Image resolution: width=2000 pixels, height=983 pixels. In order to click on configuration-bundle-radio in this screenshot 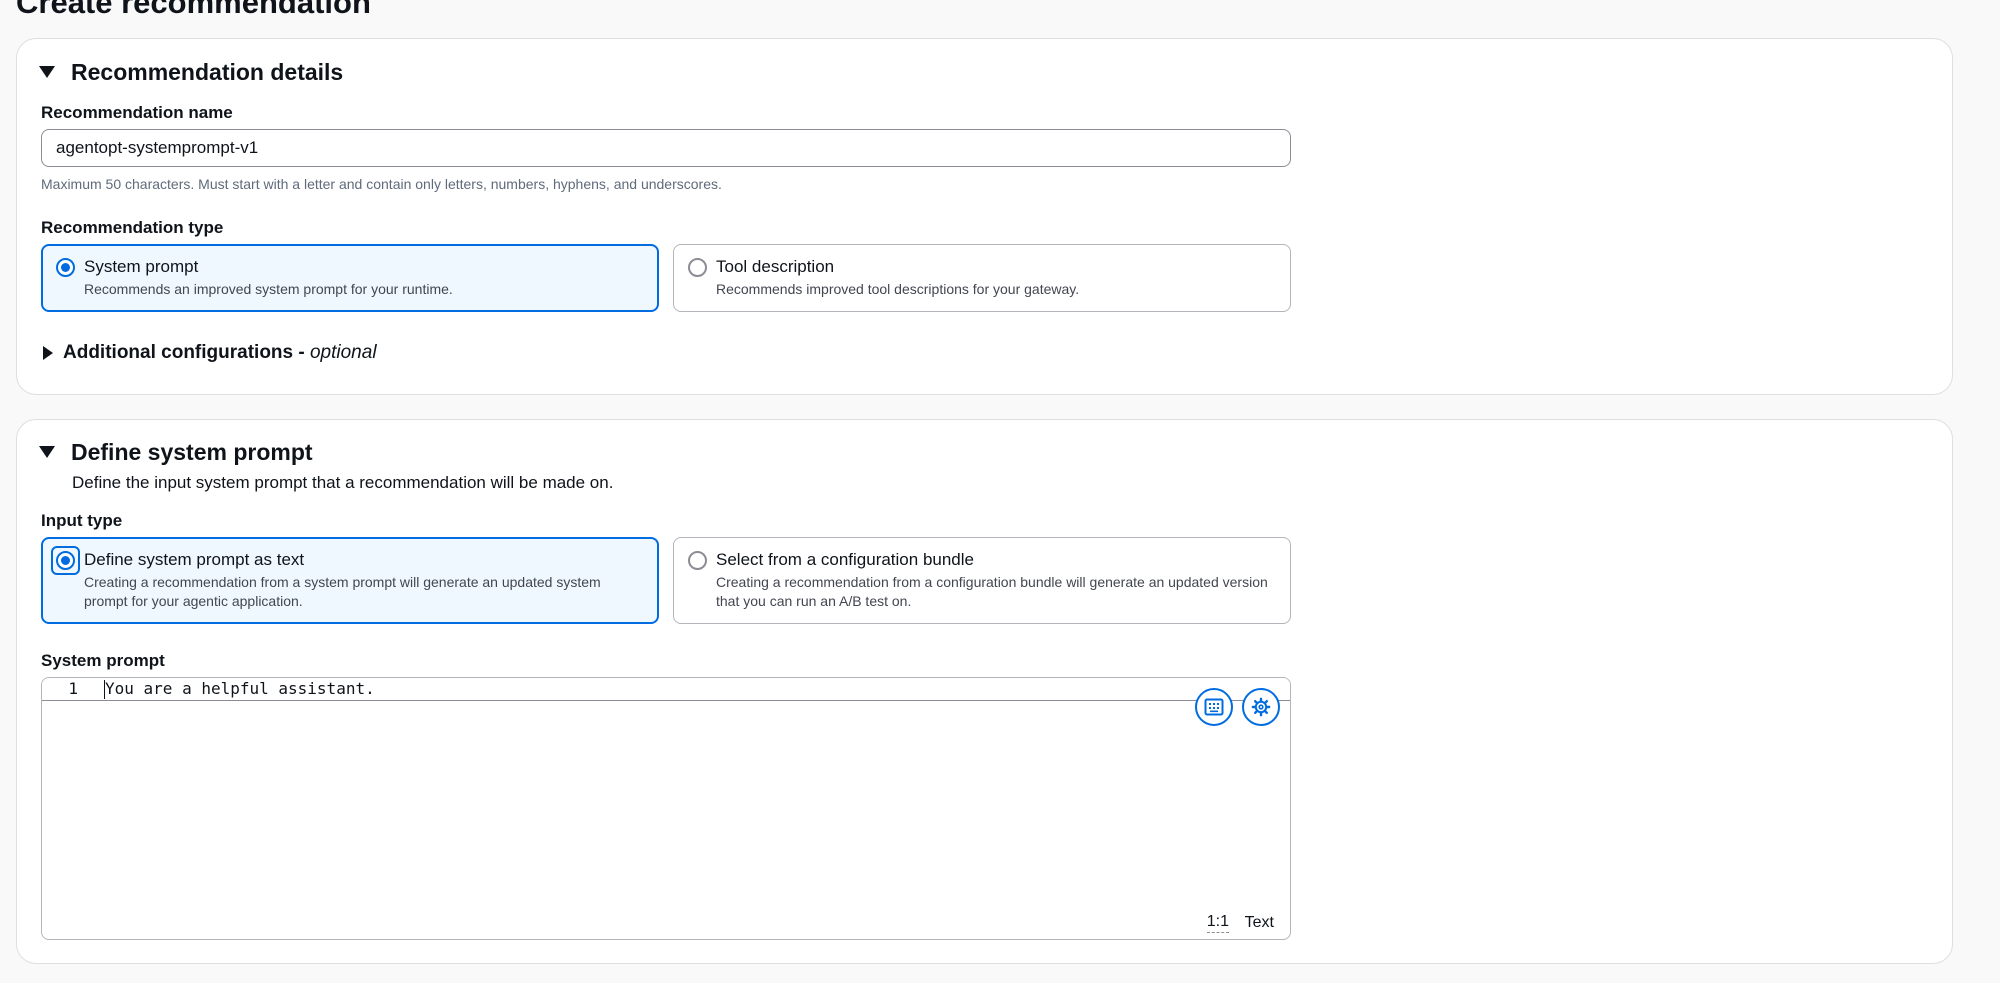, I will do `click(697, 560)`.